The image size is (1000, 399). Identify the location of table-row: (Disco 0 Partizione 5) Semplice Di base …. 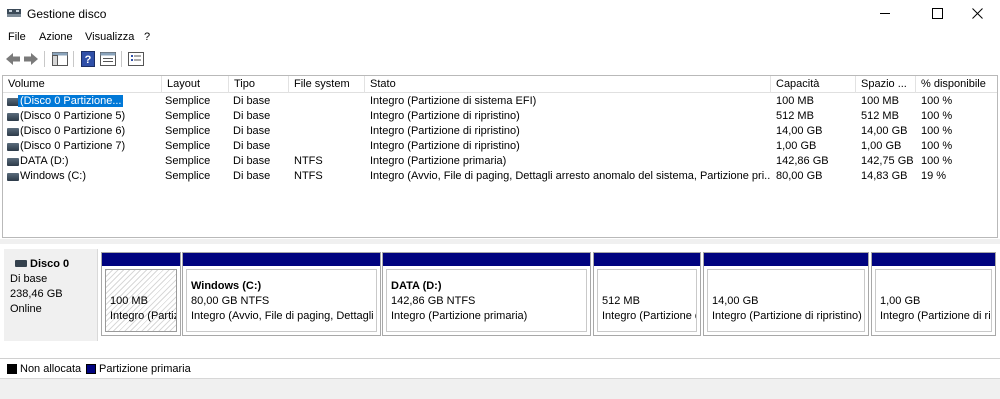
(500, 116).